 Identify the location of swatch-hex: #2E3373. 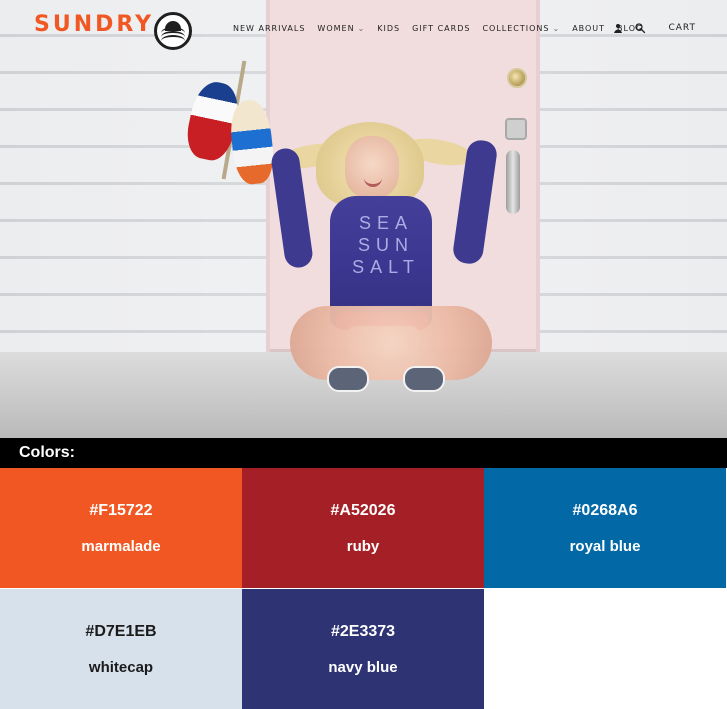
(363, 631).